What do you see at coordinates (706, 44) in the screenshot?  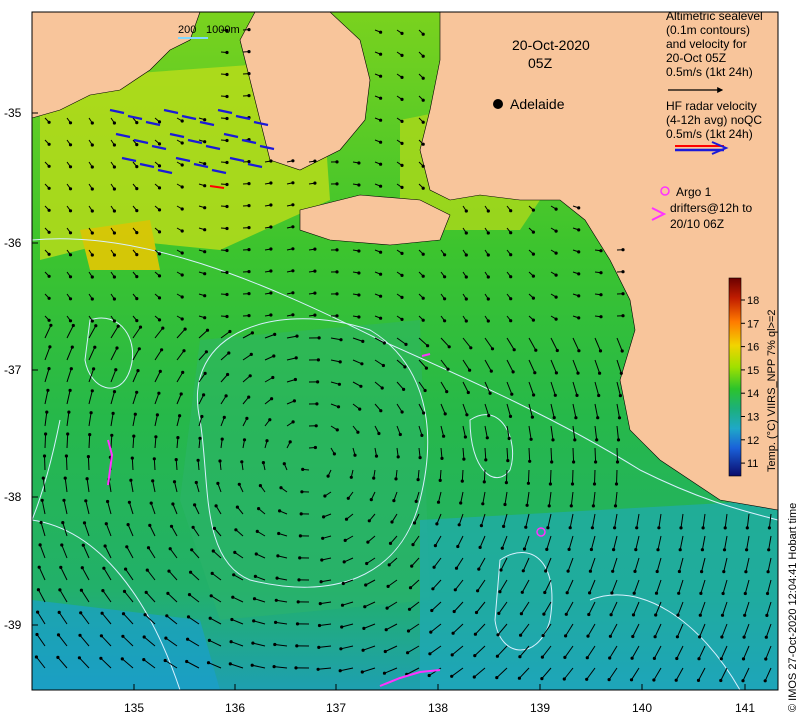 I see `altimetry-legend-line-3: and velocity for` at bounding box center [706, 44].